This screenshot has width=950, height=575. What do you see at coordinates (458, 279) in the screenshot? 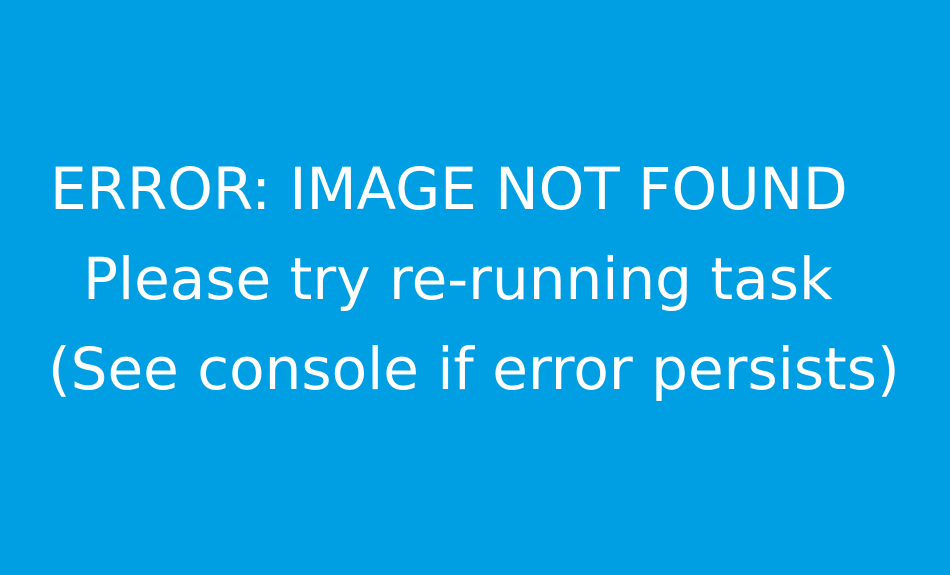
I see `retry-instruction: Please try re-running task` at bounding box center [458, 279].